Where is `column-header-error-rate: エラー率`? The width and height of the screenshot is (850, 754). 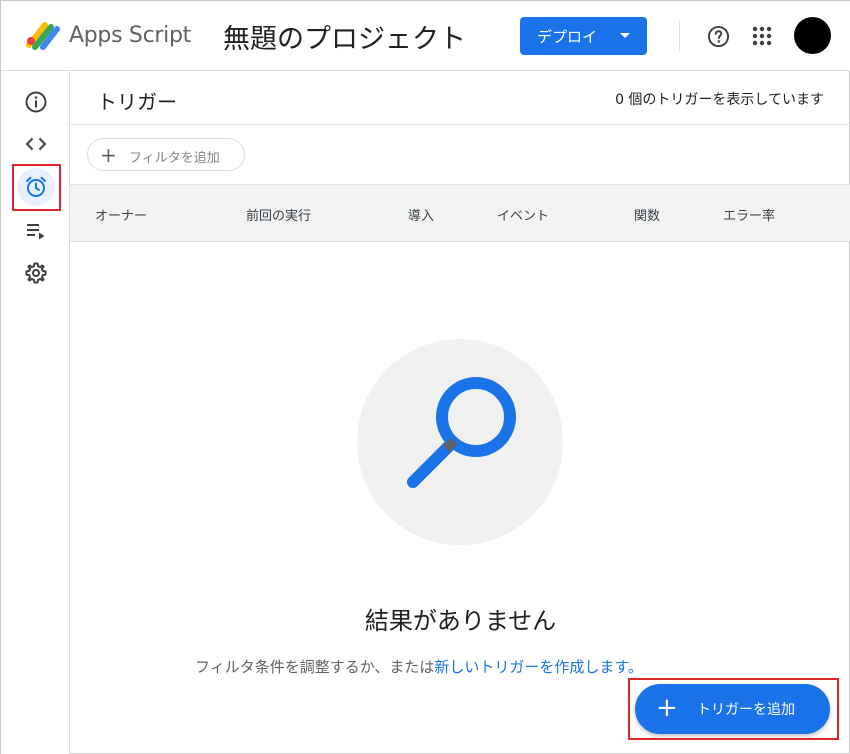 column-header-error-rate: エラー率 is located at coordinates (749, 214).